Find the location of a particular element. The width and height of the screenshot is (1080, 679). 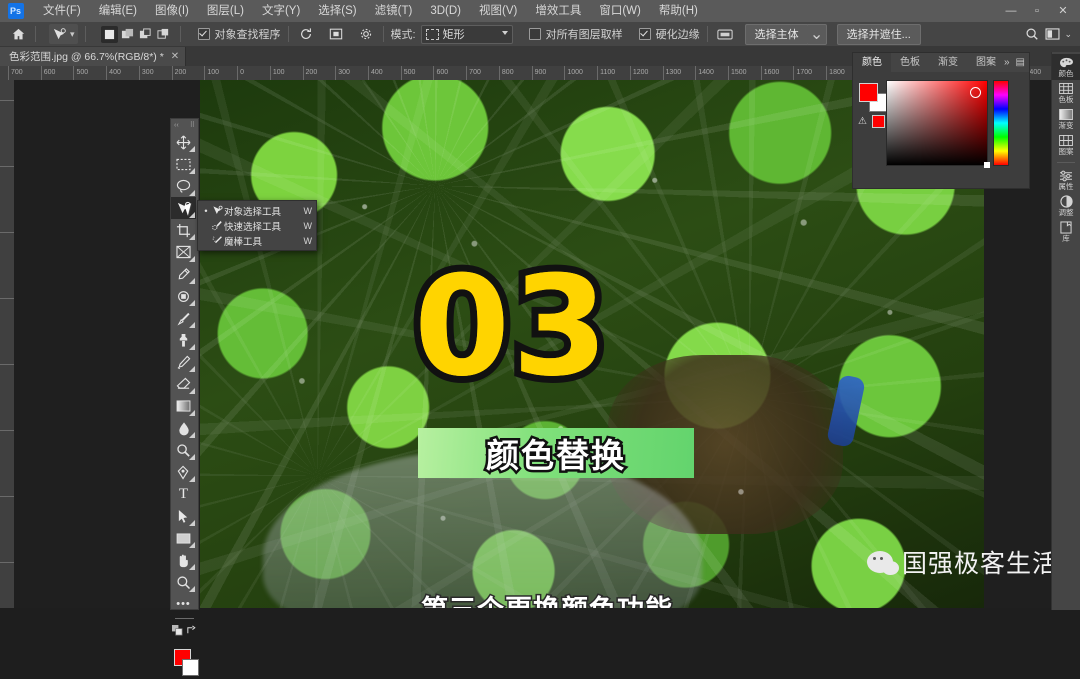

close-button: ✕ is located at coordinates (1063, 11).